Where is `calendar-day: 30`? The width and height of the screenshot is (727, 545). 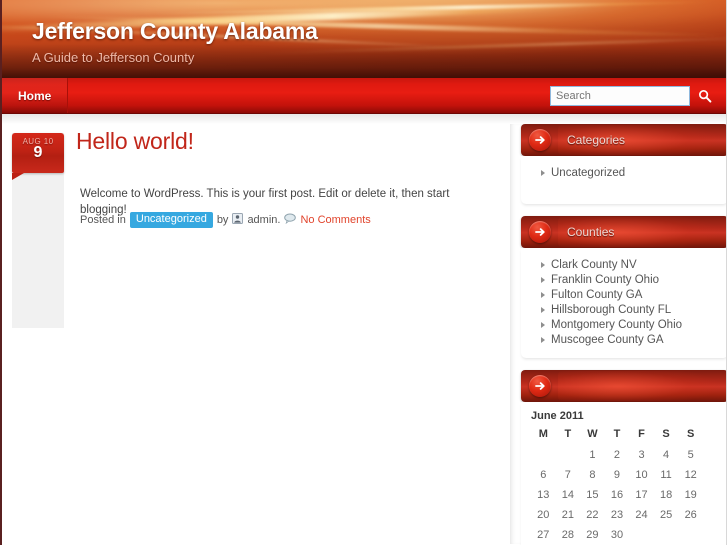 calendar-day: 30 is located at coordinates (617, 535).